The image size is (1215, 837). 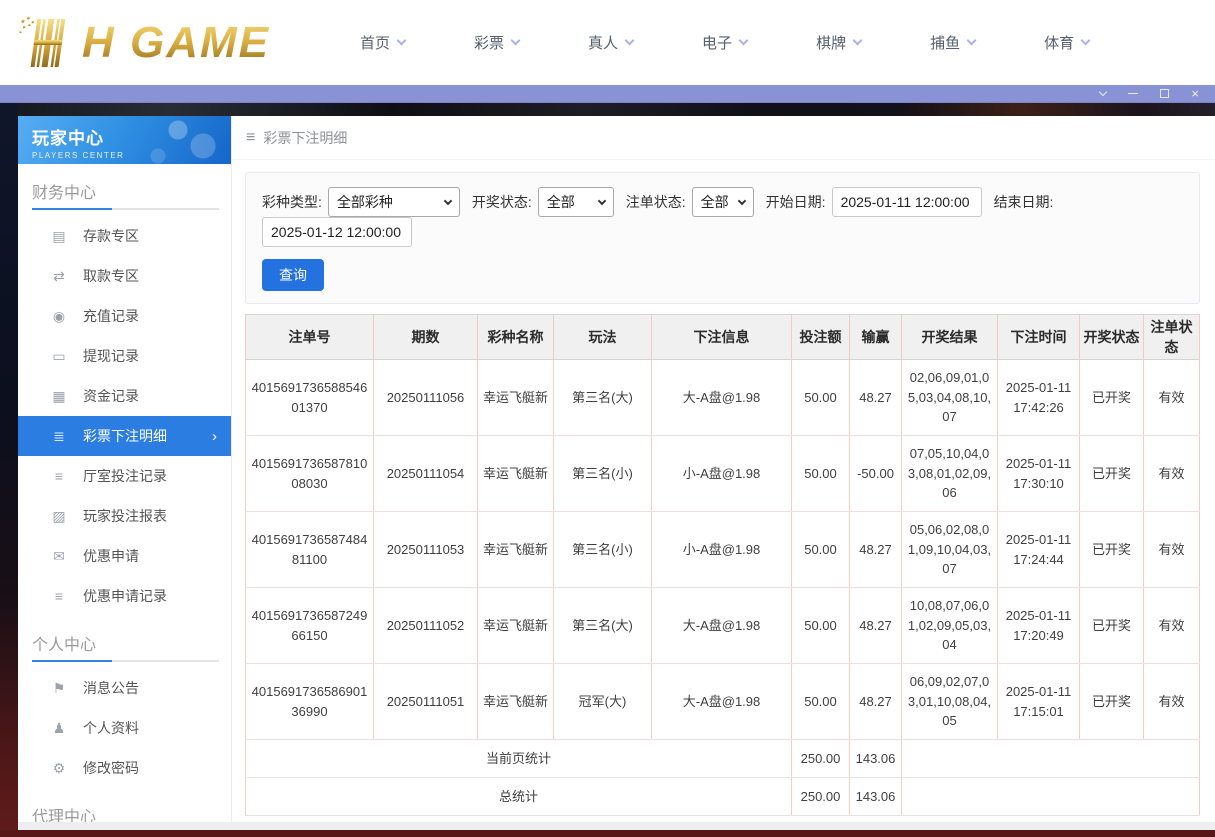 I want to click on sidebar-item-彩票下注明细: ≣ 彩票下注明细 ›, so click(x=124, y=436).